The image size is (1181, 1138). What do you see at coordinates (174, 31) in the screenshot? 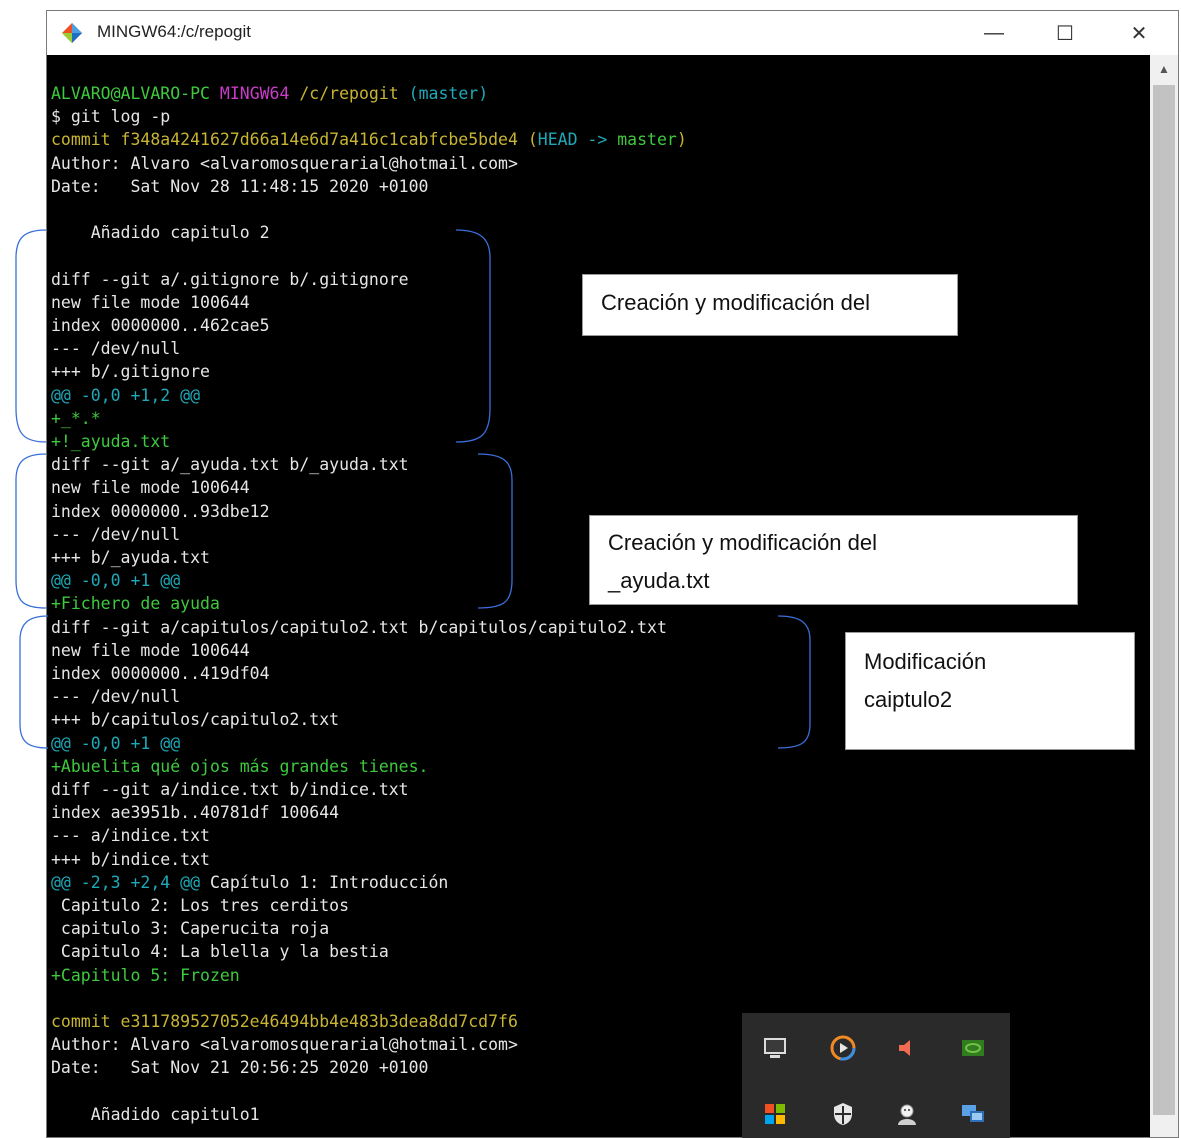
I see `window-title: MINGW64:/c/repogit` at bounding box center [174, 31].